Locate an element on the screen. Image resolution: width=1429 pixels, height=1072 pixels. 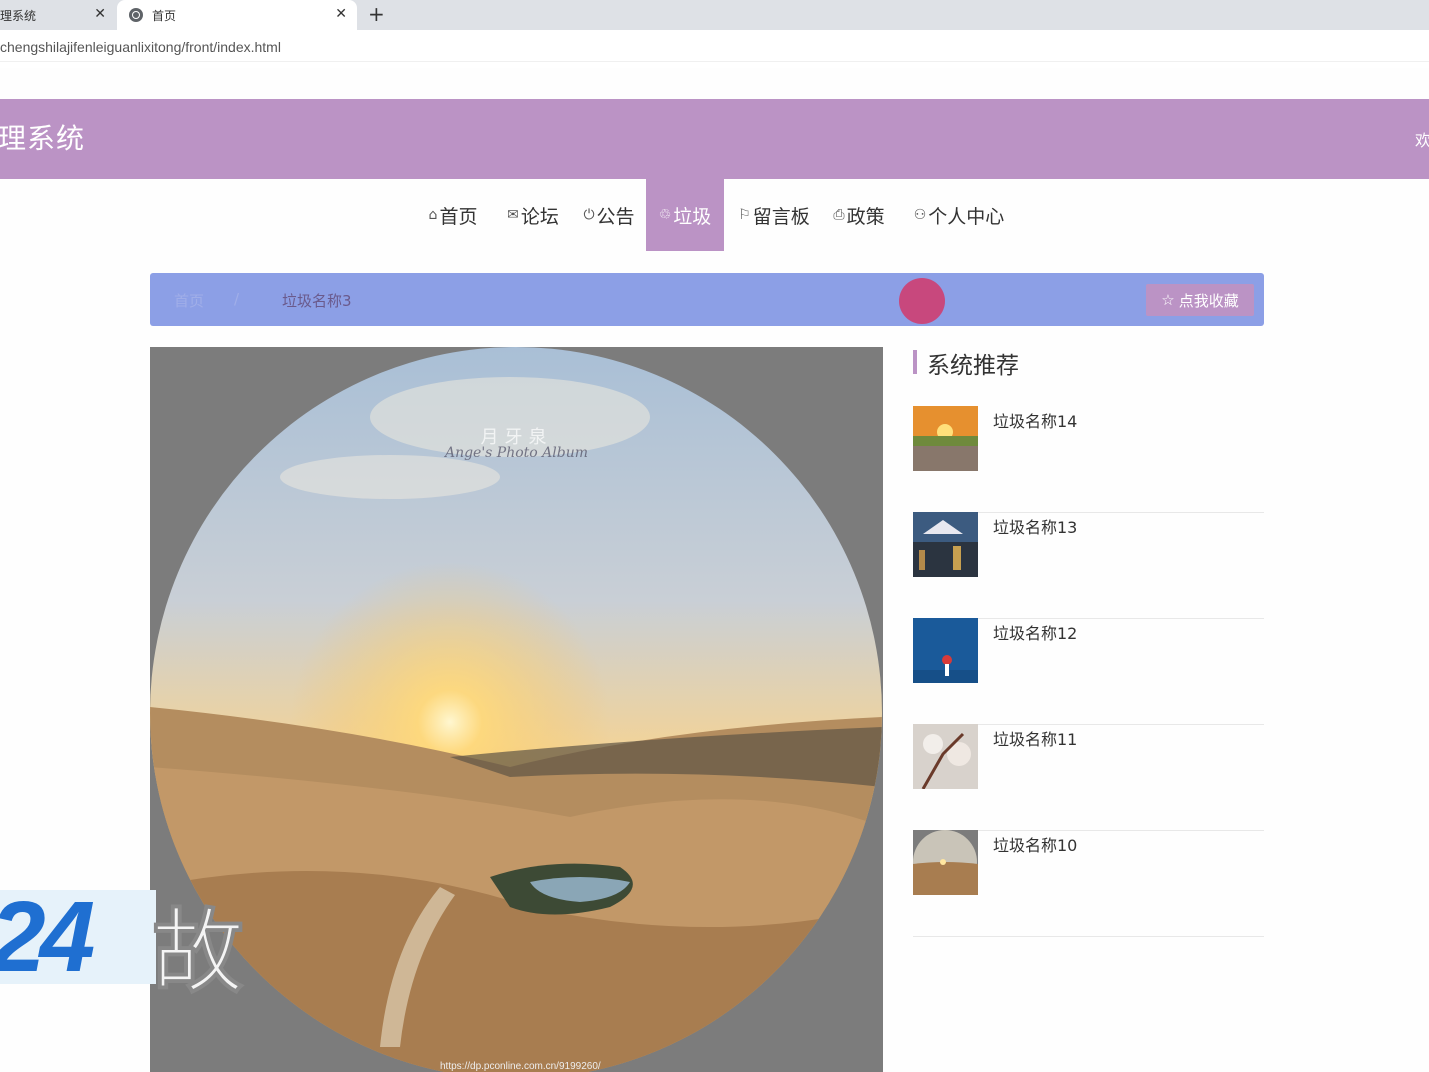
recommend-name: 垃圾名称12 is located at coordinates (1035, 632).